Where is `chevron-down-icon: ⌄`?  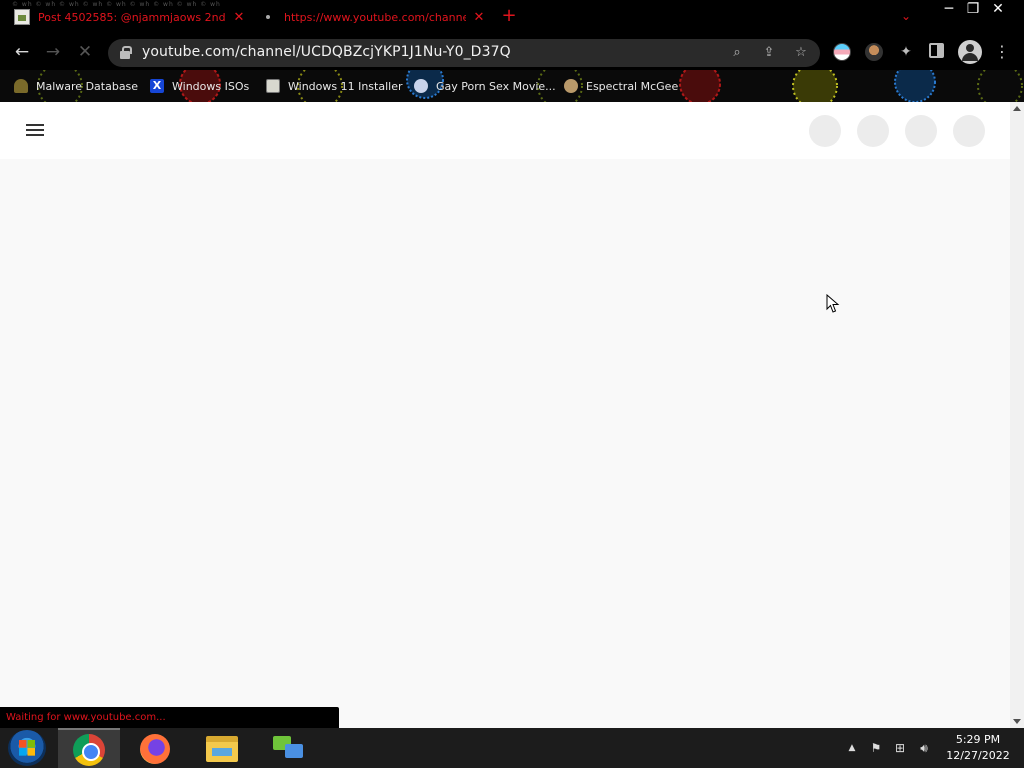
chevron-down-icon: ⌄ is located at coordinates (906, 17).